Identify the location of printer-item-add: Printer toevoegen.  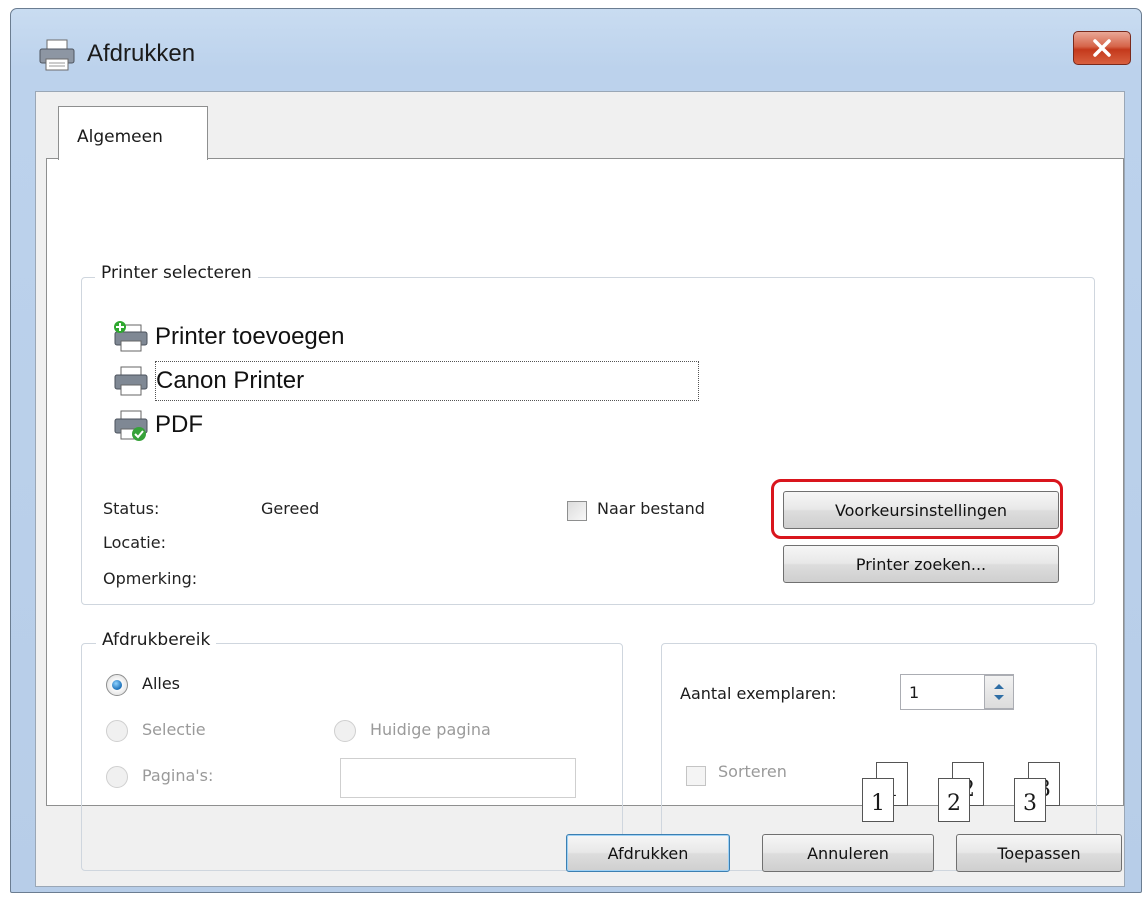
(411, 337).